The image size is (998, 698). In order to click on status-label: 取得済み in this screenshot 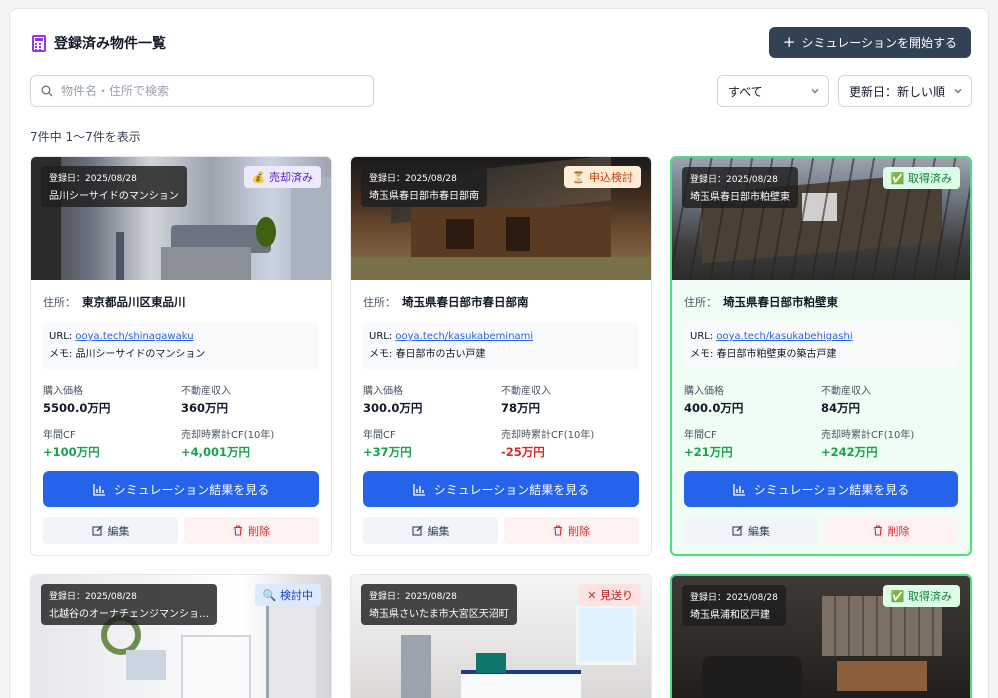, I will do `click(930, 596)`.